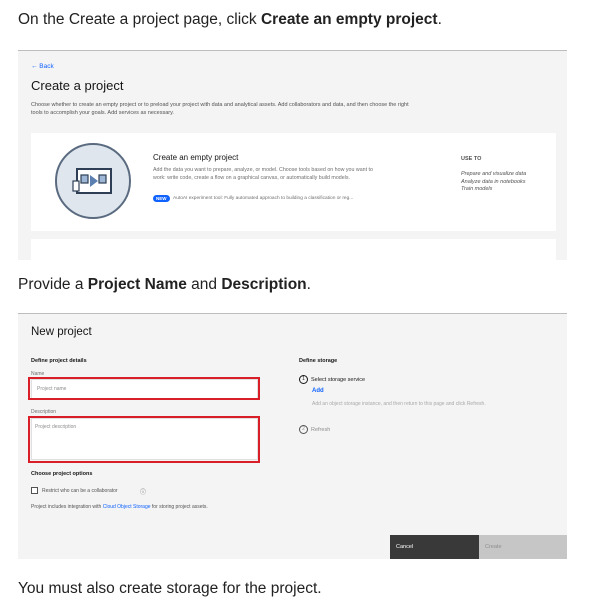 The image size is (595, 611). Describe the element at coordinates (62, 474) in the screenshot. I see `project-options-heading: Choose project options` at that location.